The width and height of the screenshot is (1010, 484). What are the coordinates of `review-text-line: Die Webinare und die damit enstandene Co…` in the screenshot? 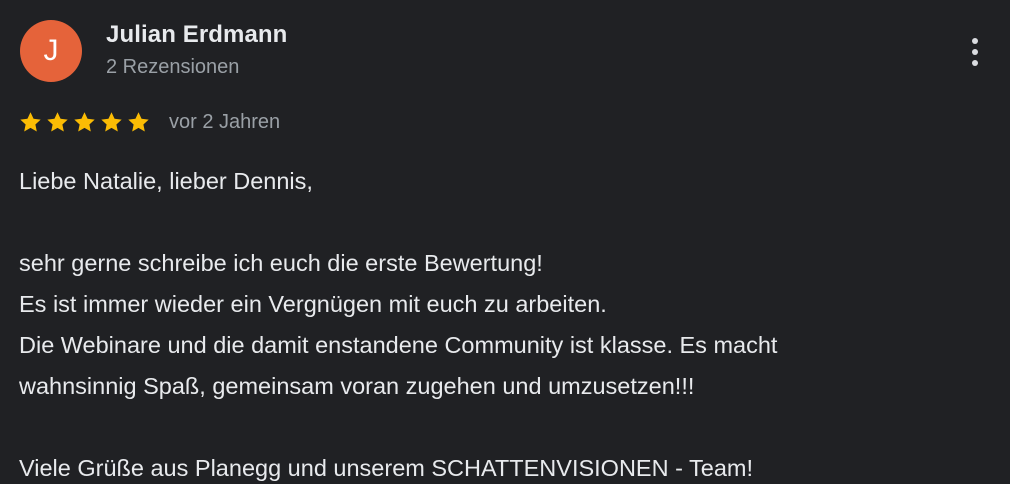 It's located at (398, 345).